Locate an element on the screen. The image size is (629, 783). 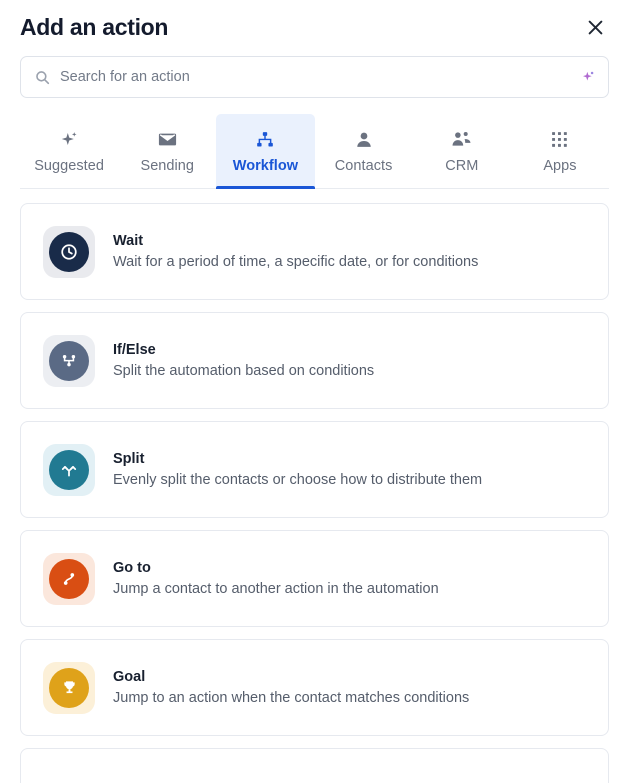
card-title: Wait is located at coordinates (128, 241).